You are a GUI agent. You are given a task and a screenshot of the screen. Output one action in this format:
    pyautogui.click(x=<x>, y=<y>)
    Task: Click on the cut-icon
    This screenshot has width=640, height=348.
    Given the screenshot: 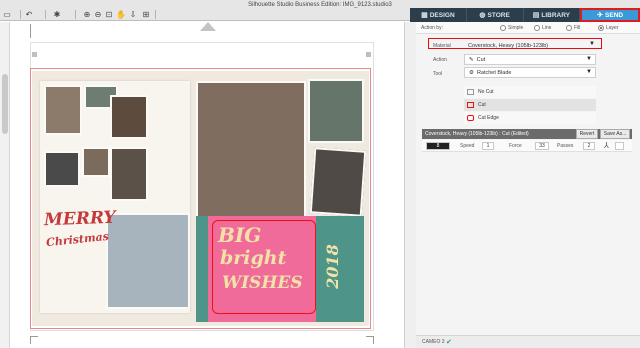 What is the action you would take?
    pyautogui.click(x=470, y=105)
    